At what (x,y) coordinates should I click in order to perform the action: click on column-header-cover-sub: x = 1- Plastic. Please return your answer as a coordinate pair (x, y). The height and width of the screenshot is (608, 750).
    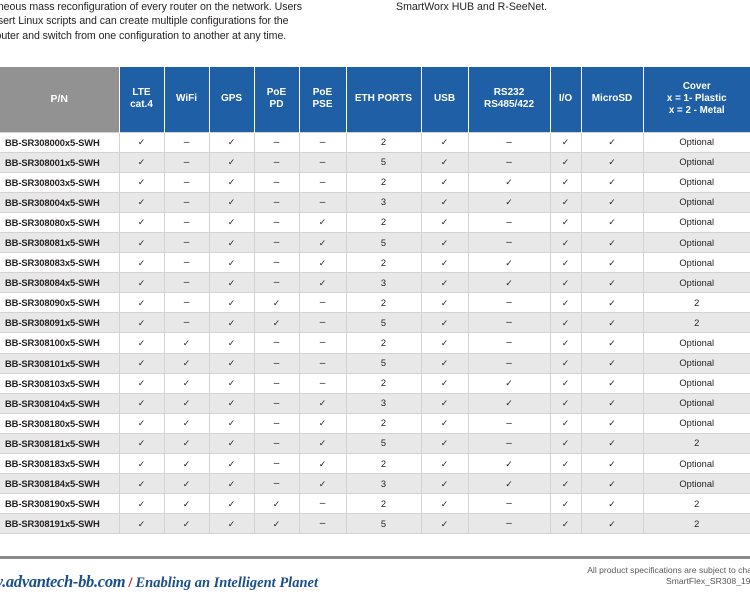
    Looking at the image, I should click on (696, 99).